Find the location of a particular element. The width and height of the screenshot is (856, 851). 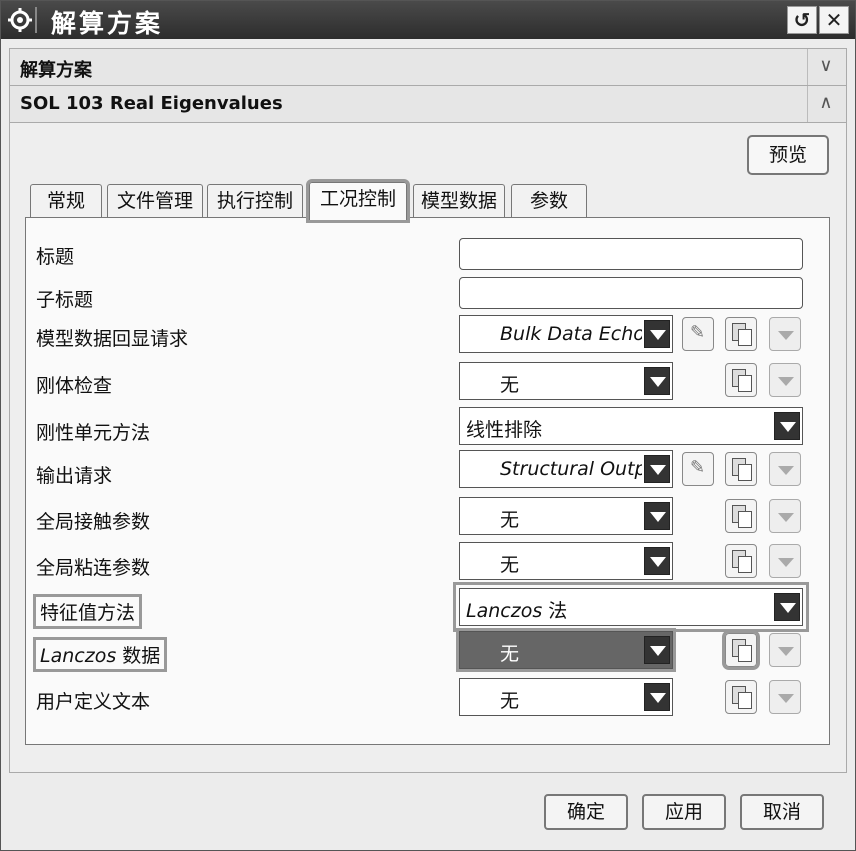

eigen-method-value-suffix: 法 is located at coordinates (555, 611).